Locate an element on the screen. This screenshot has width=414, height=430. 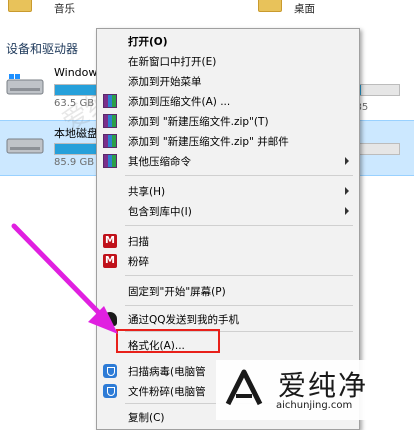
menu-item-share: 共享(H) is located at coordinates (228, 191).